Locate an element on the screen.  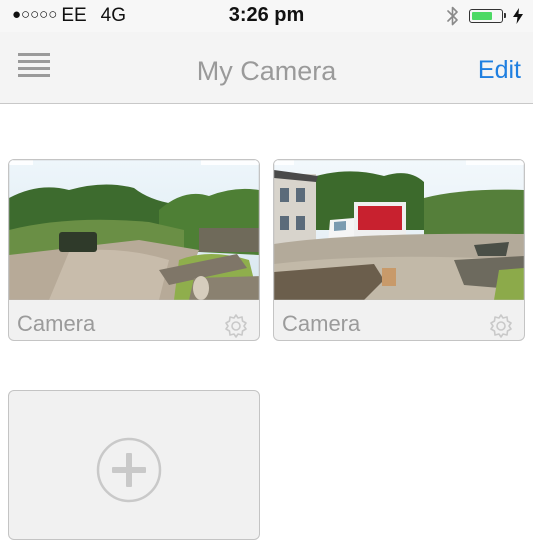
charging-bolt-icon is located at coordinates (518, 16).